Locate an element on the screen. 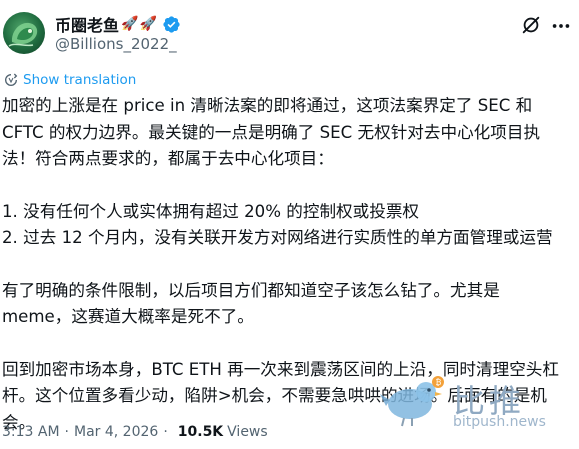 The height and width of the screenshot is (449, 579). tweet-line: 2. 过去 12 个月内，没有关联开发方对网络进行实质性的单方面管理或运营 is located at coordinates (277, 237).